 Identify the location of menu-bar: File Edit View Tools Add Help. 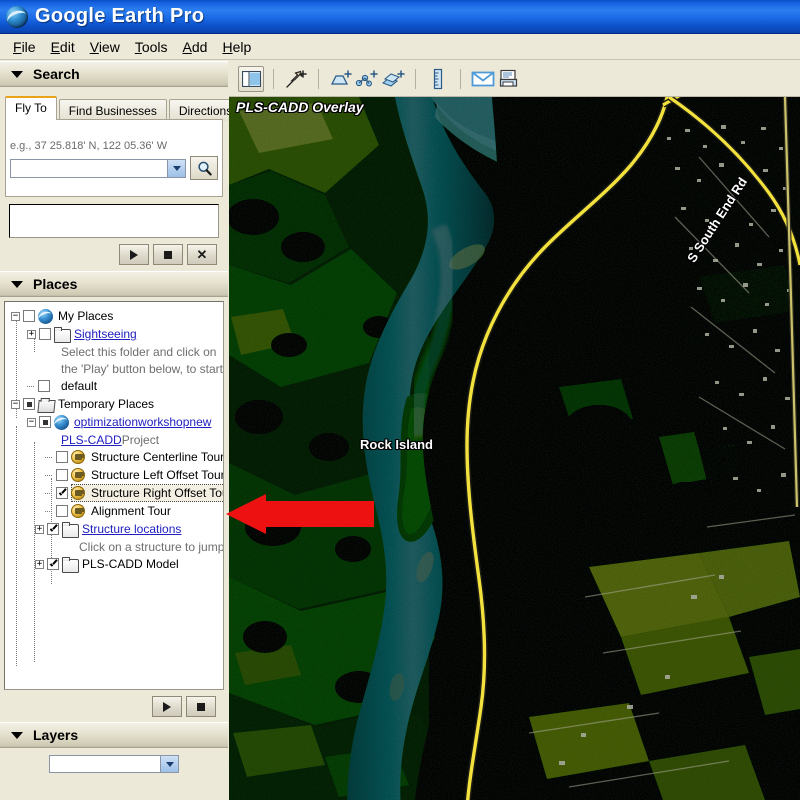
(400, 47).